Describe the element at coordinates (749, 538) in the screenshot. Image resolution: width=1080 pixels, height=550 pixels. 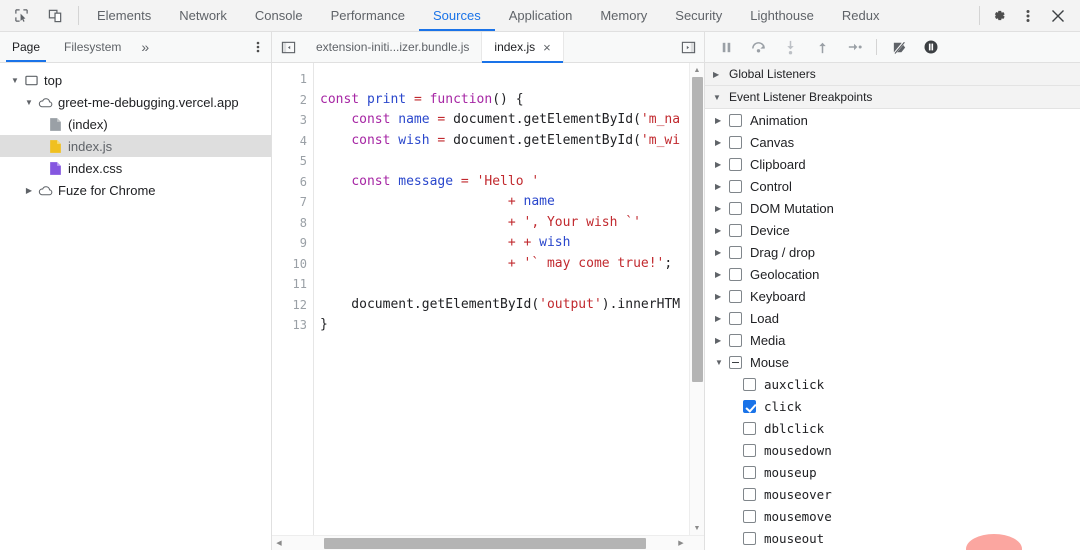
I see `checkbox-mouseout` at that location.